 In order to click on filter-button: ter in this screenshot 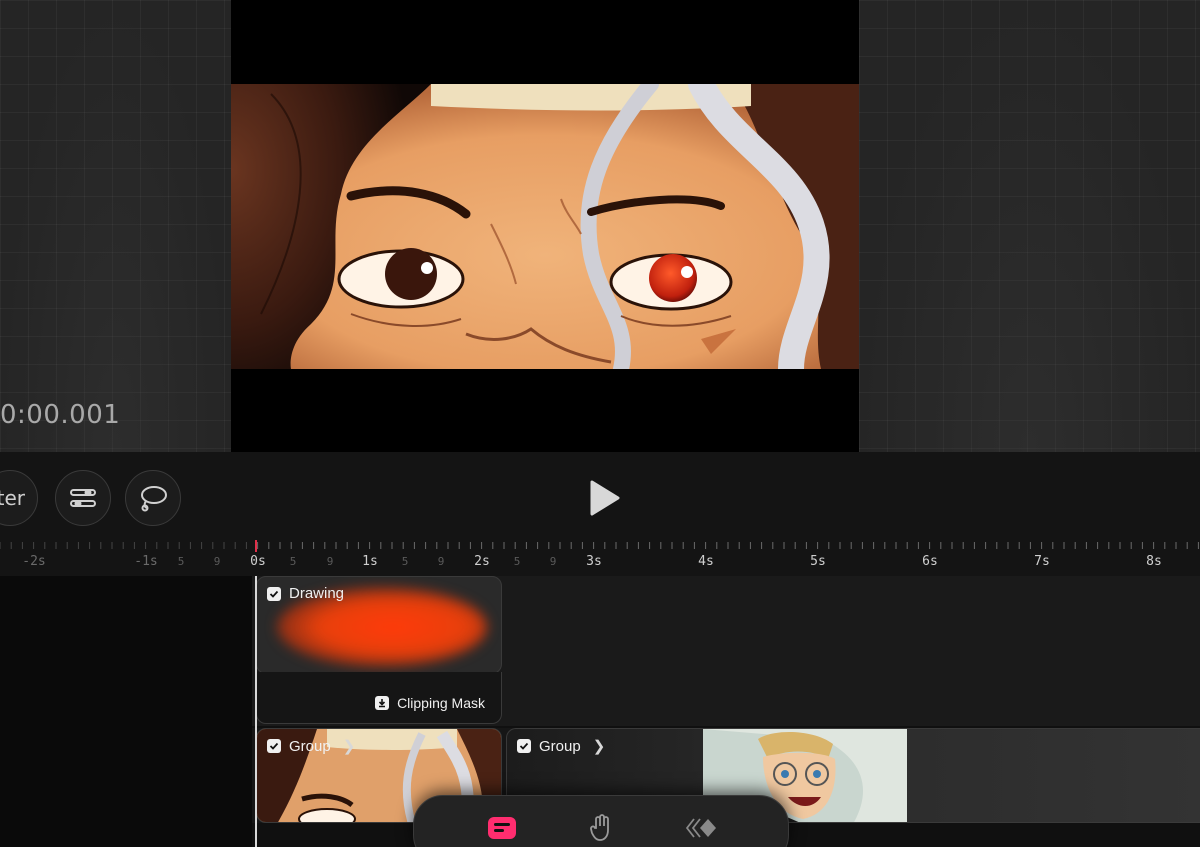, I will do `click(19, 498)`.